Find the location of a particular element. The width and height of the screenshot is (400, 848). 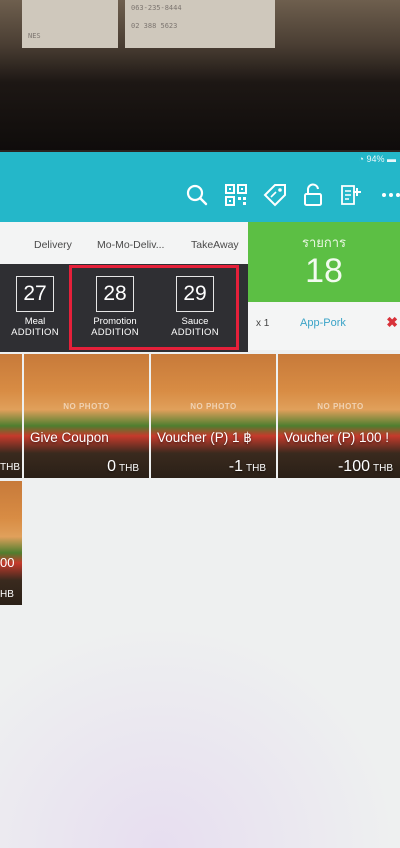

product-price: 0 THB is located at coordinates (123, 466).